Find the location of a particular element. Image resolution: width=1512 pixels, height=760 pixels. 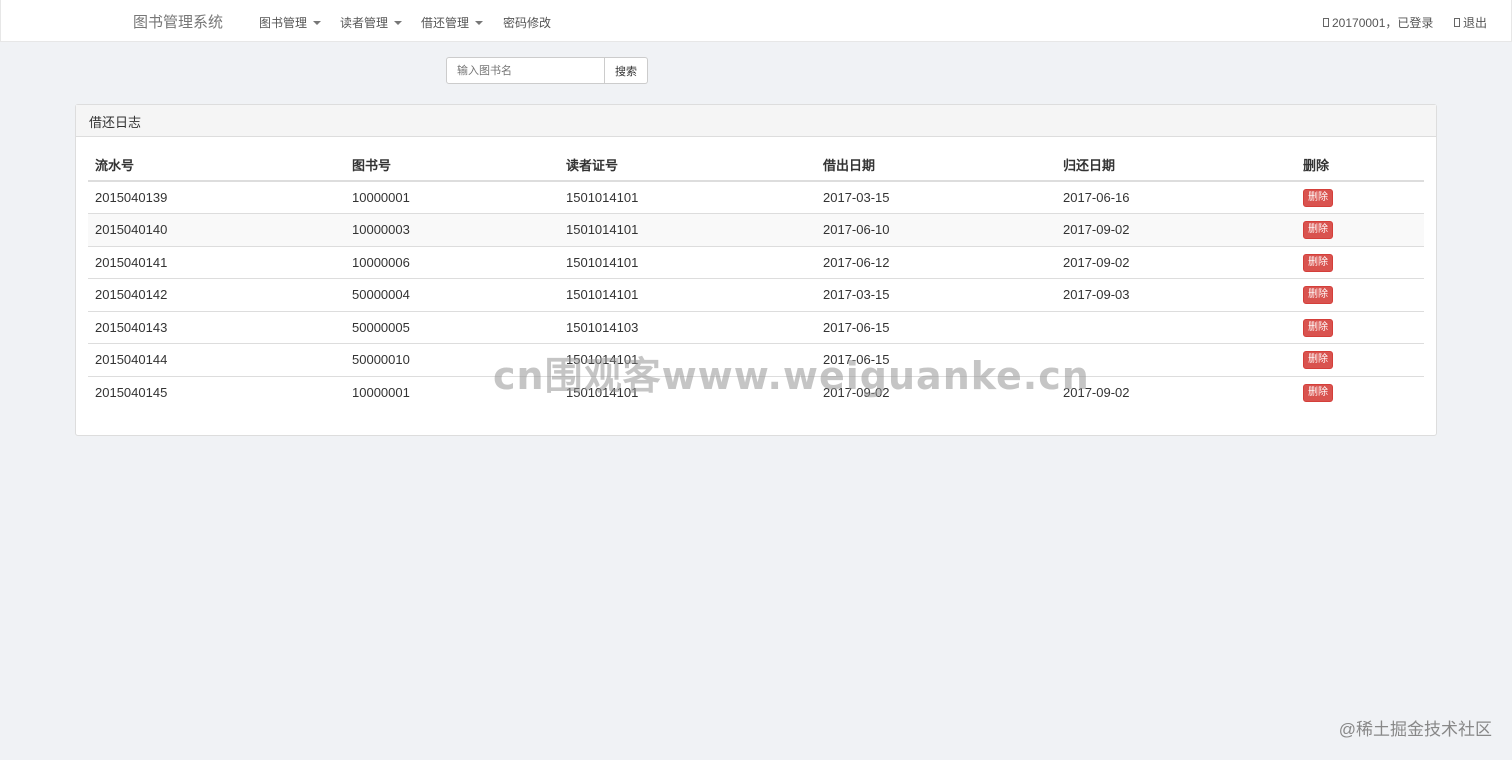

search-bar: 搜索 is located at coordinates (547, 70).